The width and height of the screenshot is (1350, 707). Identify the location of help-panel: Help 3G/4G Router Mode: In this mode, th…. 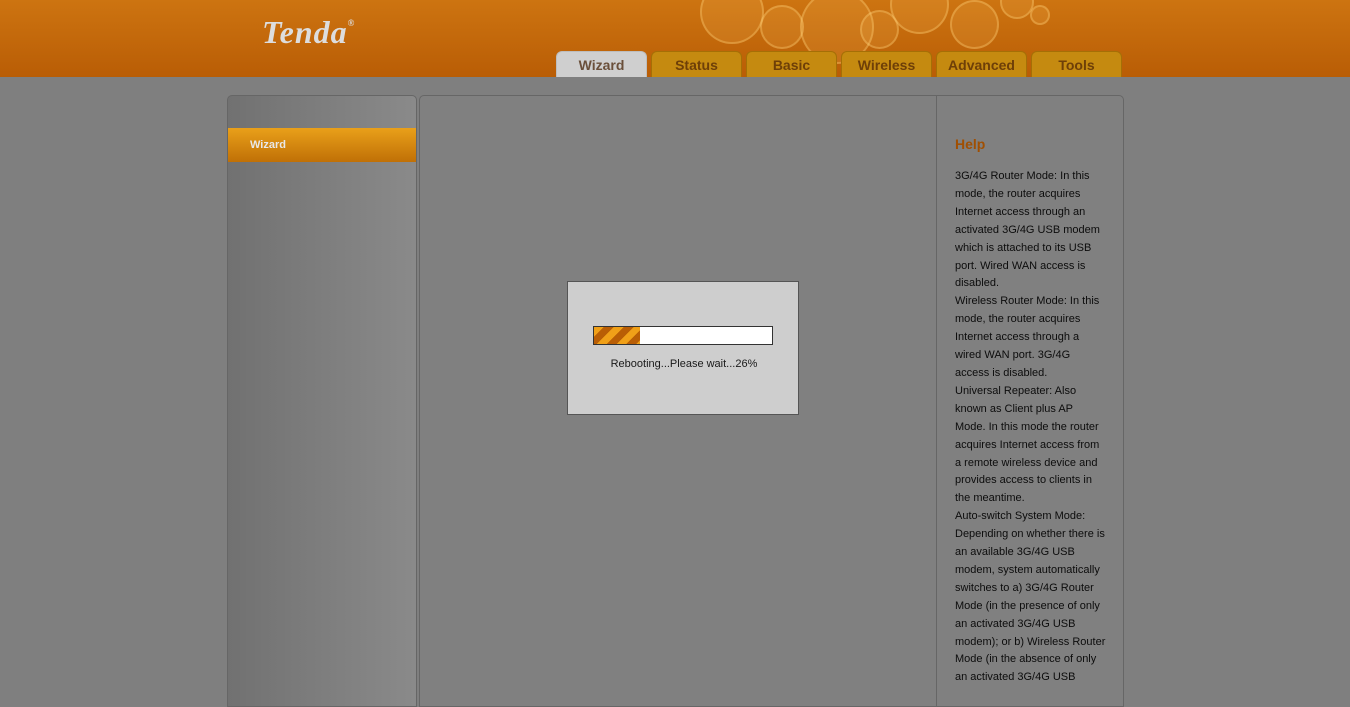
(1029, 401).